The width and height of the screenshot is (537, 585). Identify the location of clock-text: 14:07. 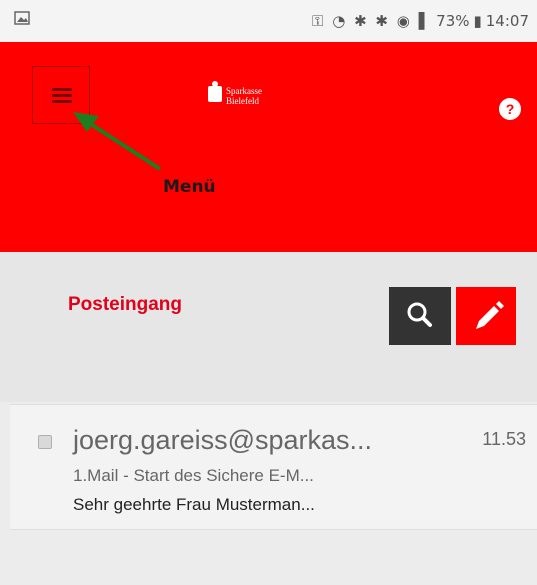
(507, 21).